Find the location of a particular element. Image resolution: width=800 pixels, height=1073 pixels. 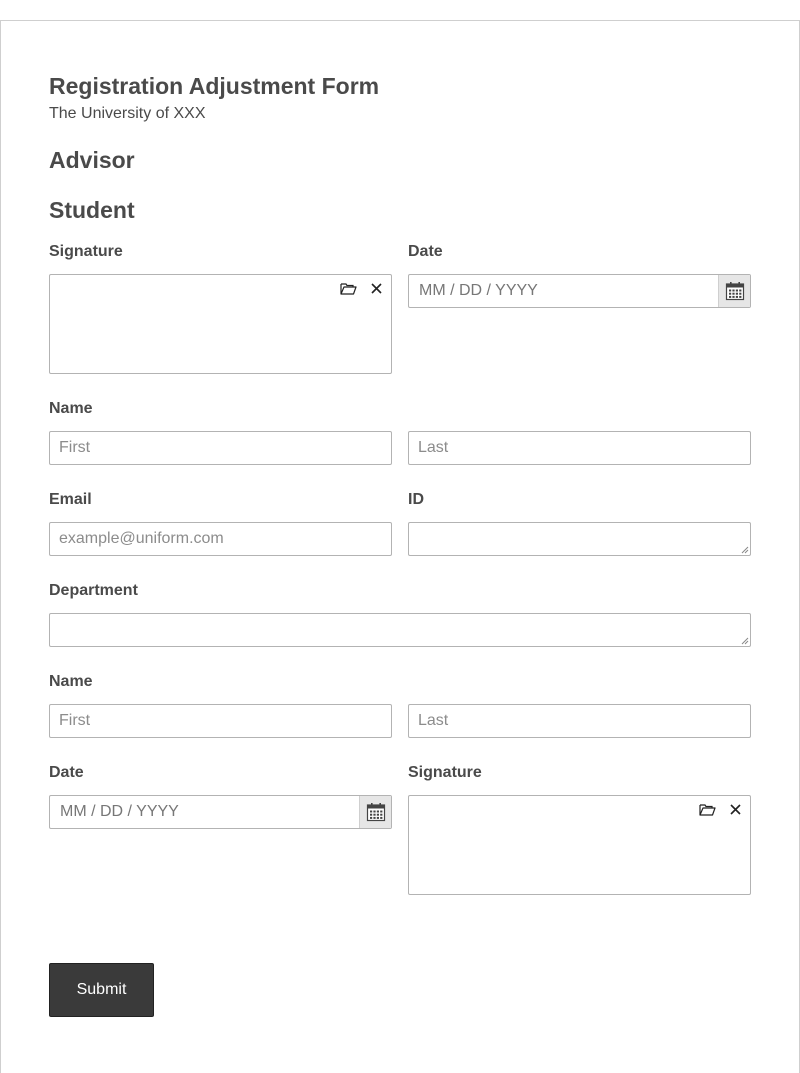

section-advisor: Advisor is located at coordinates (92, 160).